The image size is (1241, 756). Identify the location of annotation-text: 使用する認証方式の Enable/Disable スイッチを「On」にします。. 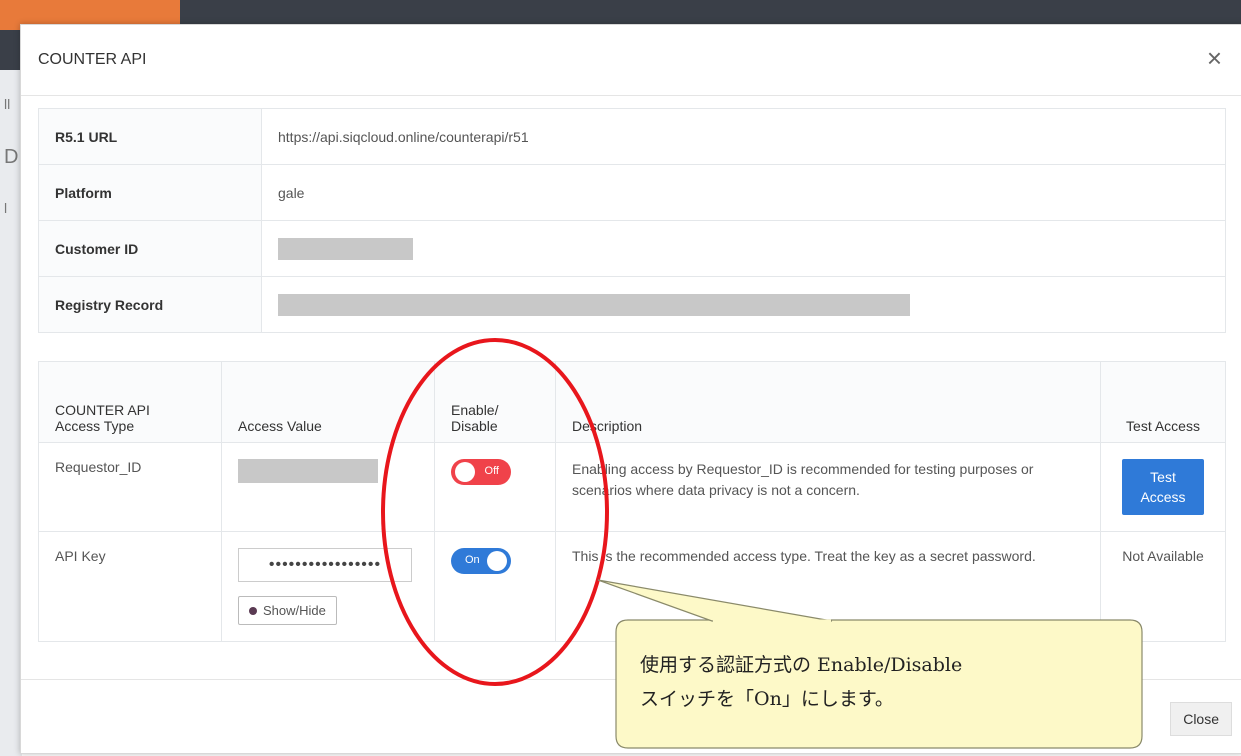
(890, 682).